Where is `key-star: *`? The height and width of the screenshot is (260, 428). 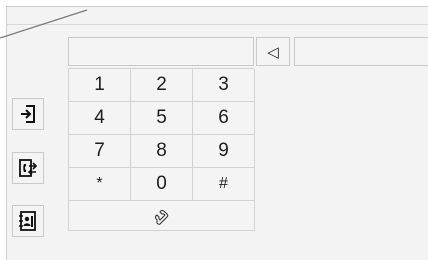
key-star: * is located at coordinates (100, 184).